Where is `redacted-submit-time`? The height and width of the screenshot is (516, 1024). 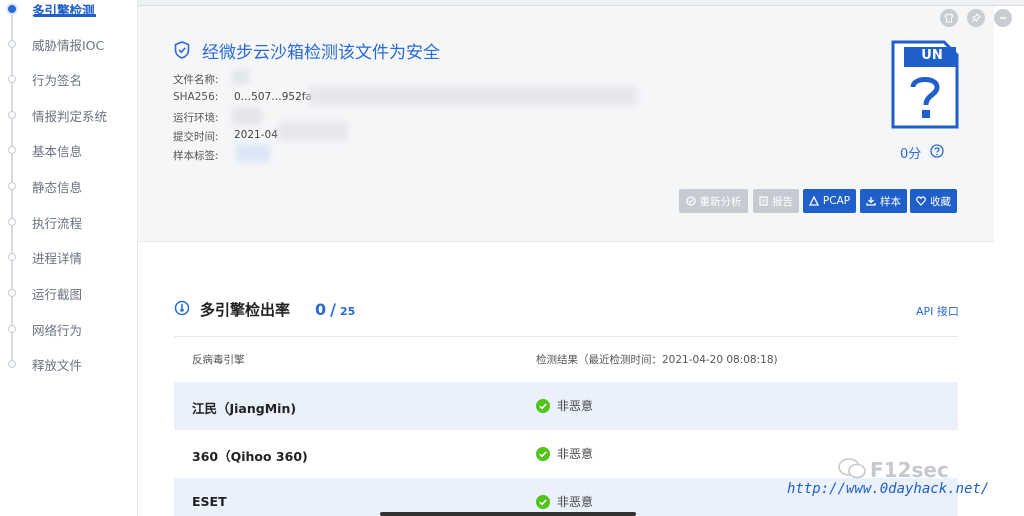 redacted-submit-time is located at coordinates (313, 131).